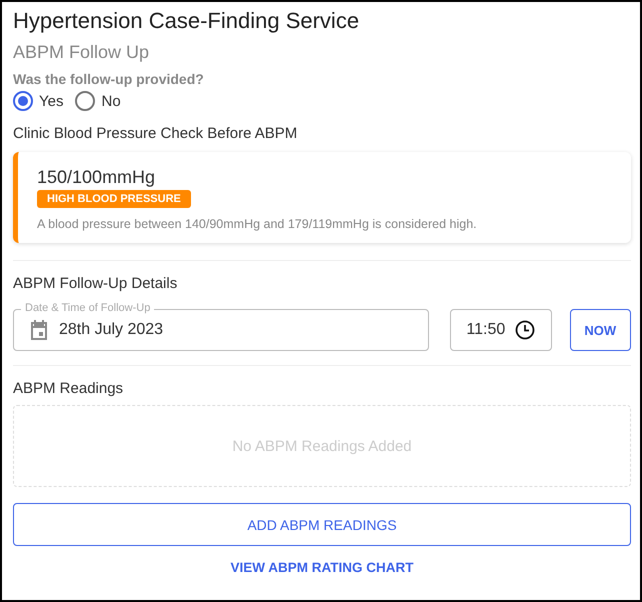 The image size is (642, 602). I want to click on field-label: Date & Time of Follow-Up, so click(87, 308).